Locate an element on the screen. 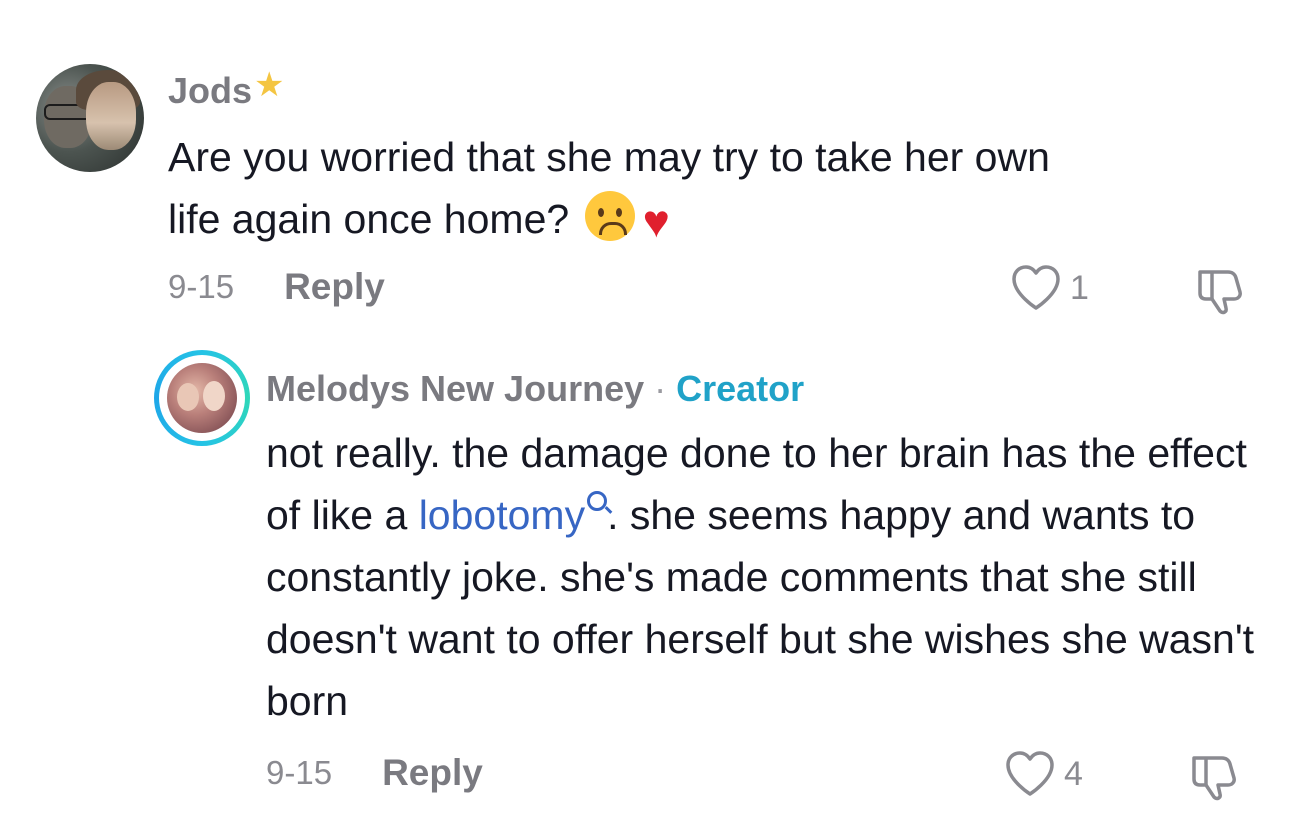  search-link-text: lobotomy is located at coordinates (502, 515).